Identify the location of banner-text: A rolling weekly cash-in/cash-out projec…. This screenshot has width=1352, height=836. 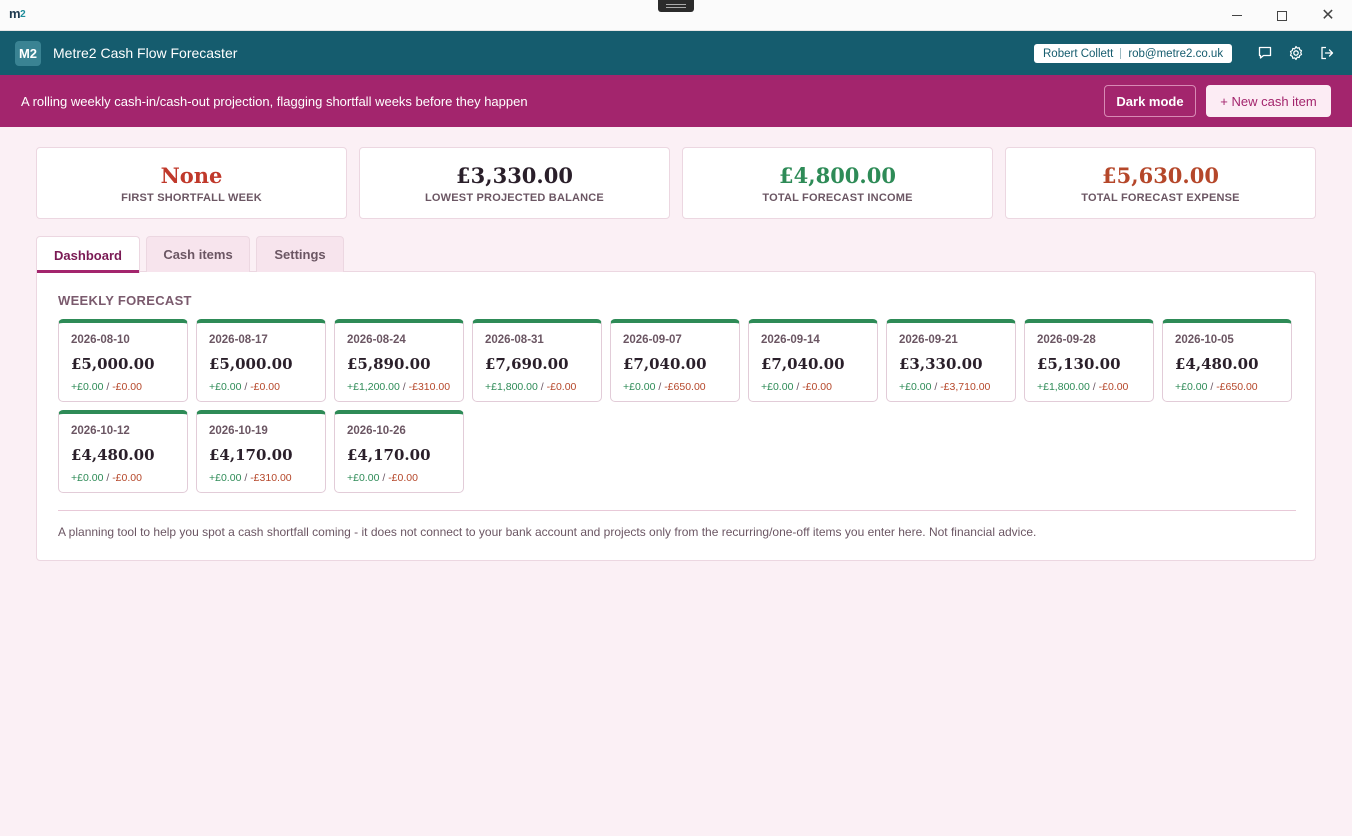
(274, 101).